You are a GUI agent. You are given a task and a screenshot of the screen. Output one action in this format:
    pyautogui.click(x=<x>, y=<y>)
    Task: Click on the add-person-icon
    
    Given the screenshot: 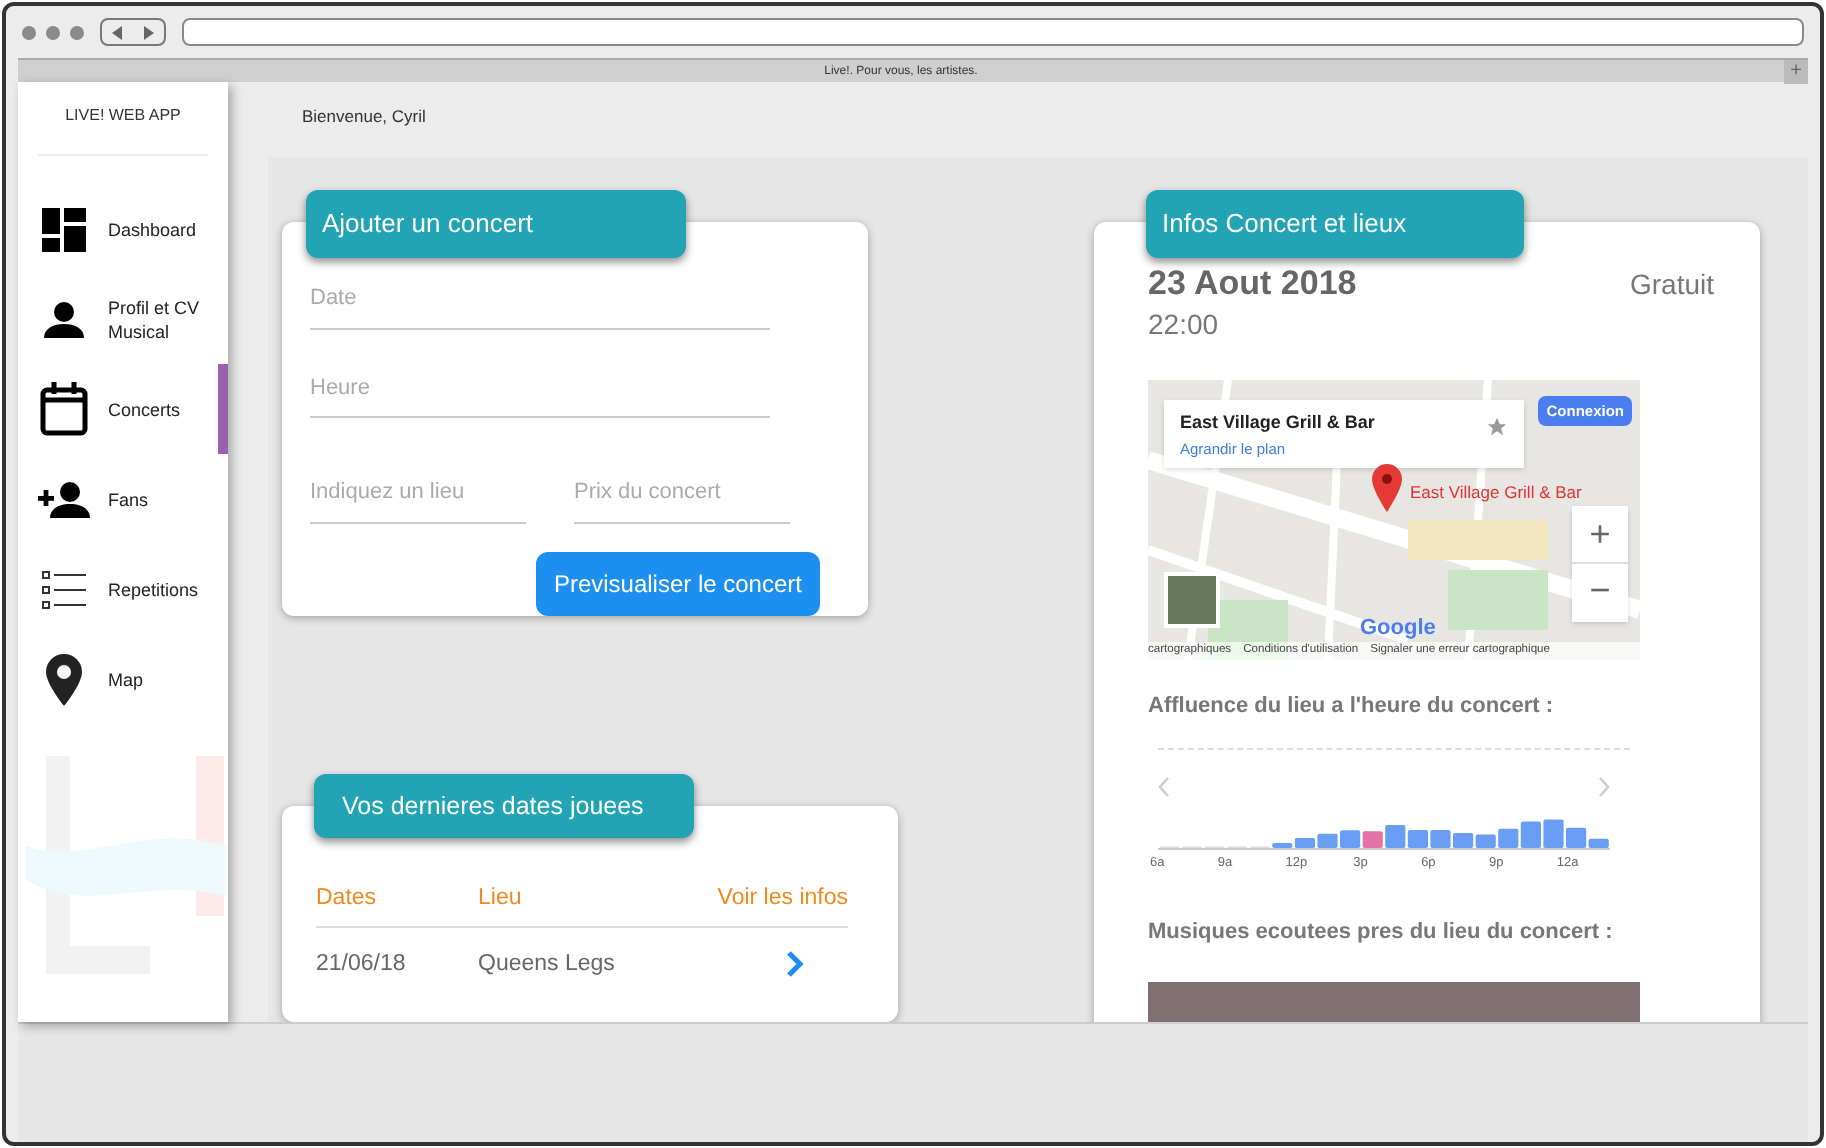 What is the action you would take?
    pyautogui.click(x=64, y=499)
    